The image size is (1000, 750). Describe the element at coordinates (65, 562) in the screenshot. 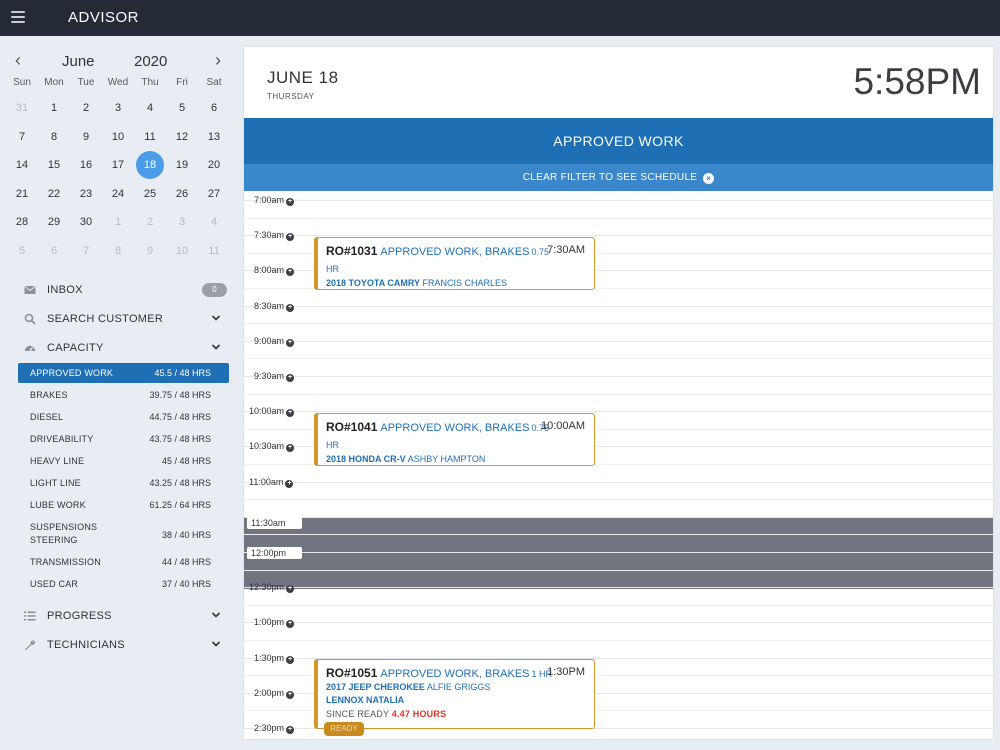

I see `capacity-name: TRANSMISSION` at that location.